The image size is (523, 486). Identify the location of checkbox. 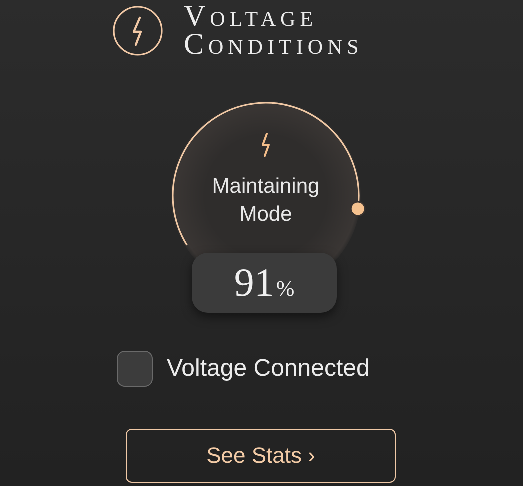
(135, 369).